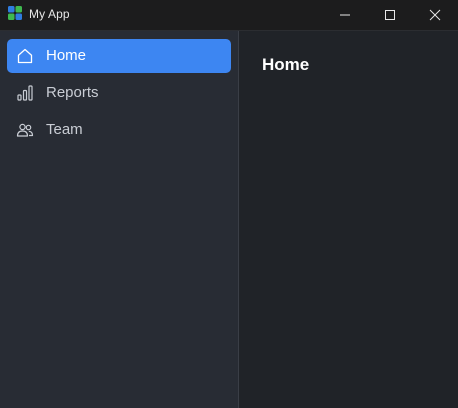  I want to click on maximize-button, so click(390, 15).